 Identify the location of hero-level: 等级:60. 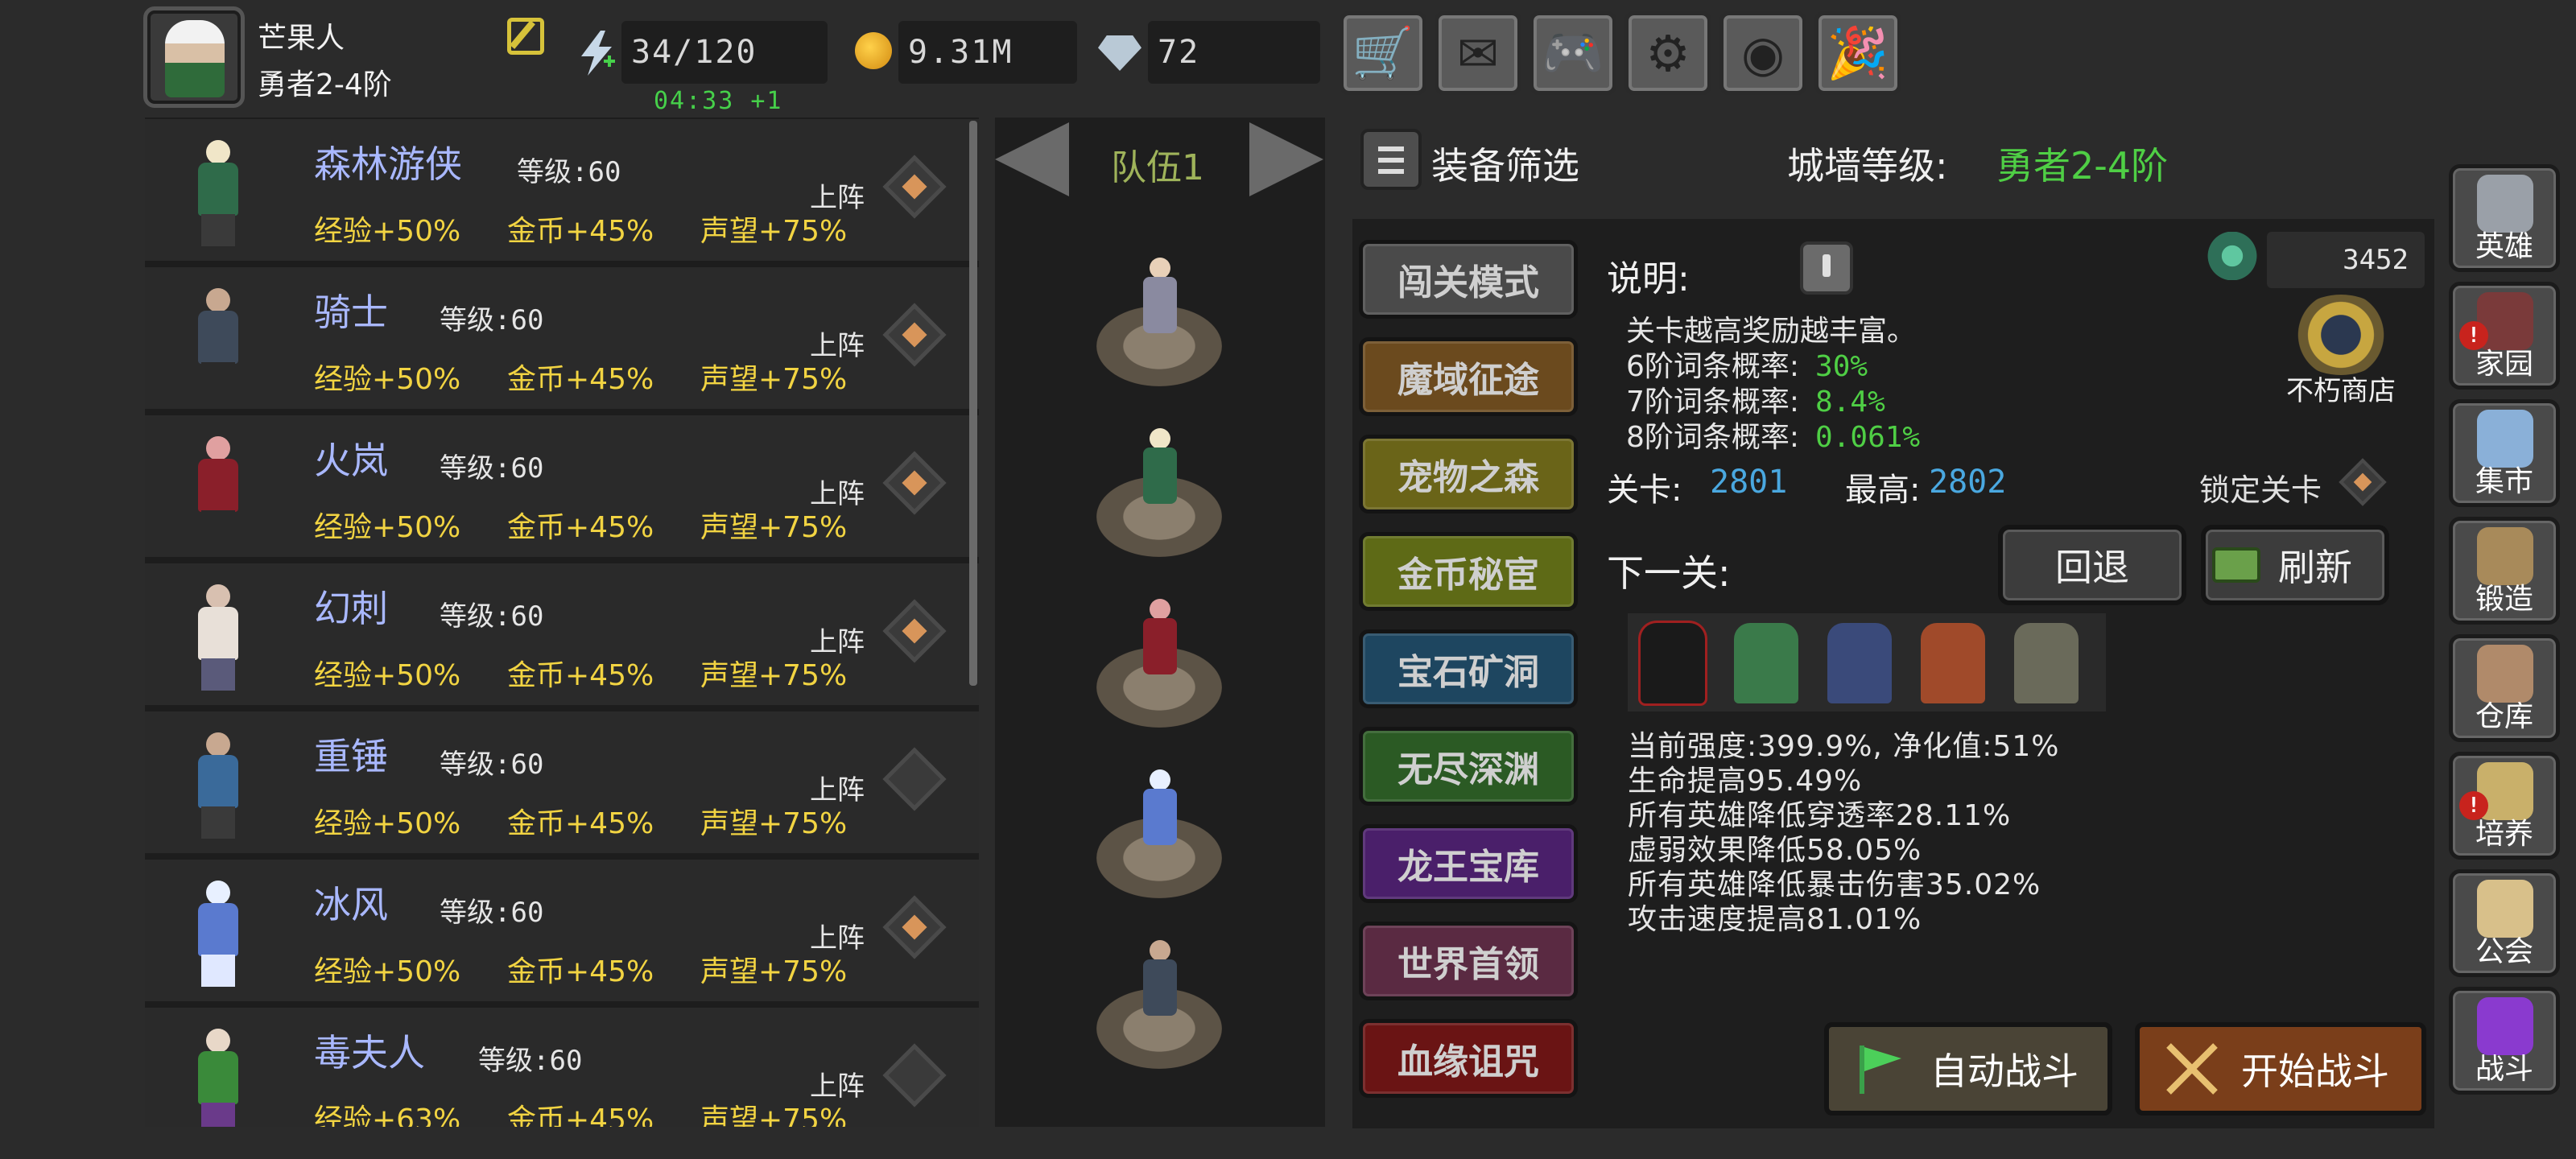
(530, 1058).